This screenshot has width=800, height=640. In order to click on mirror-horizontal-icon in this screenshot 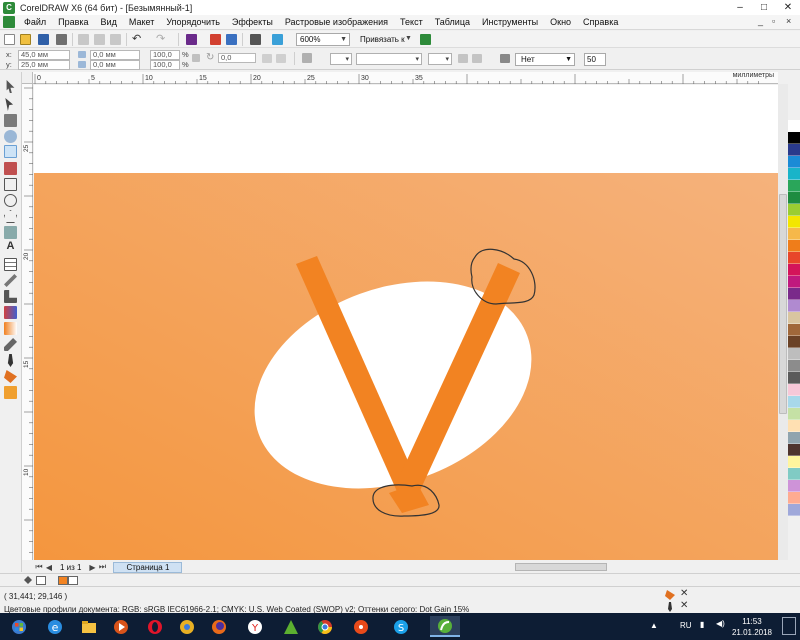, I will do `click(267, 58)`.